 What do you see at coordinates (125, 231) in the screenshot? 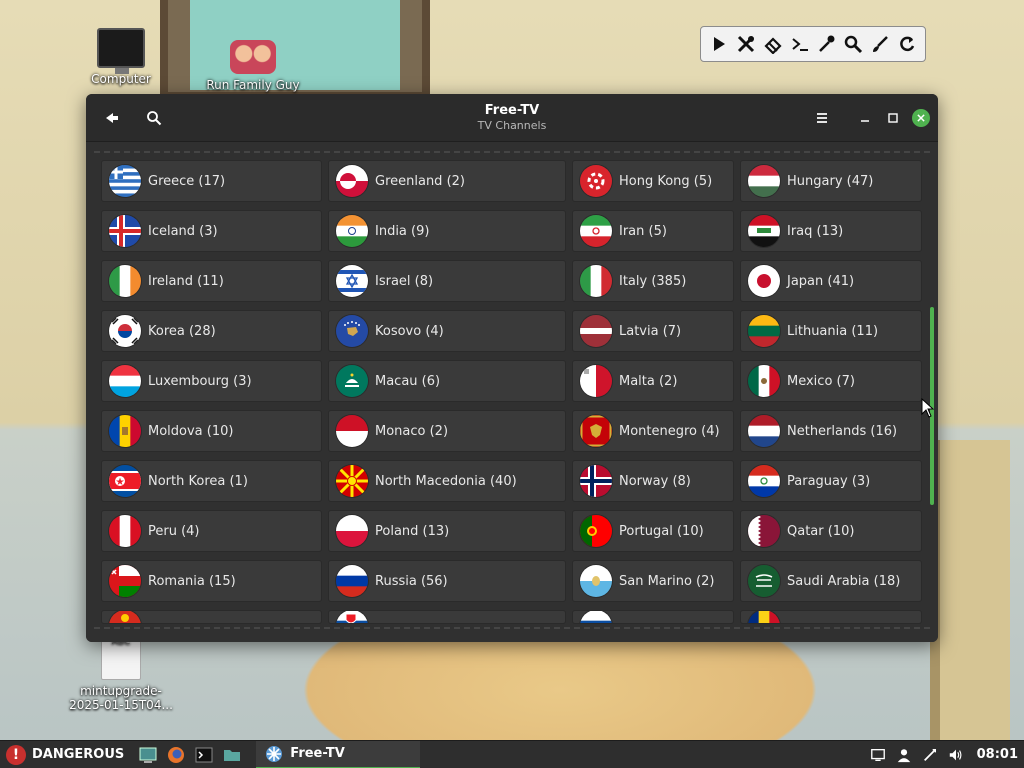
I see `iceland-flag-icon` at bounding box center [125, 231].